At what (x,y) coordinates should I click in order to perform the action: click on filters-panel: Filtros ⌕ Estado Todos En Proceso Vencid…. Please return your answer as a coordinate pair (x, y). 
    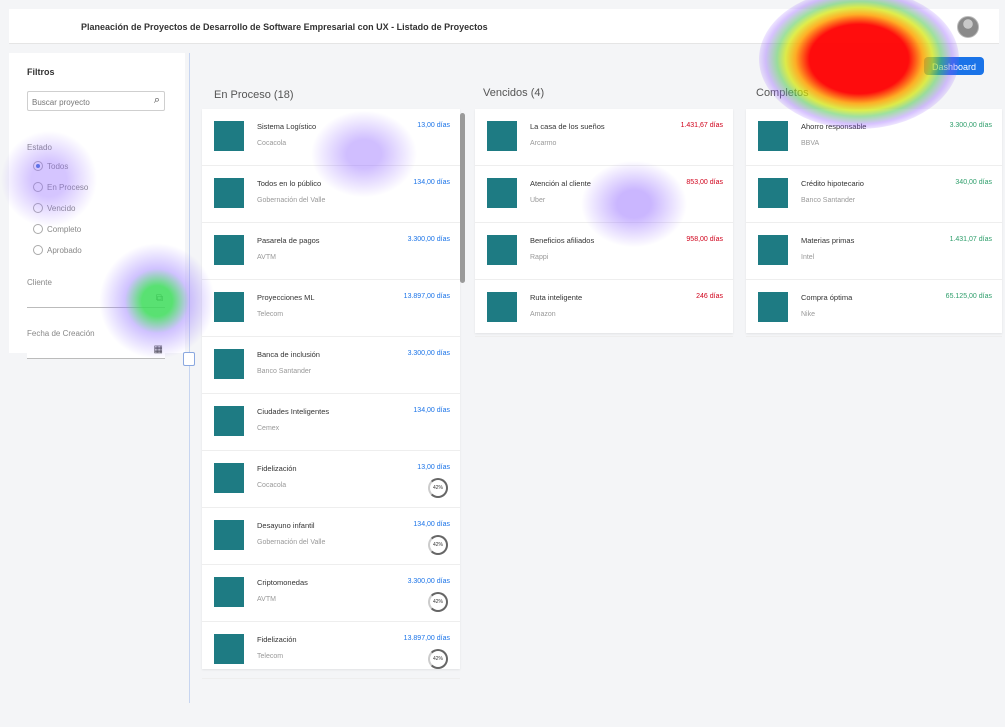
    Looking at the image, I should click on (97, 206).